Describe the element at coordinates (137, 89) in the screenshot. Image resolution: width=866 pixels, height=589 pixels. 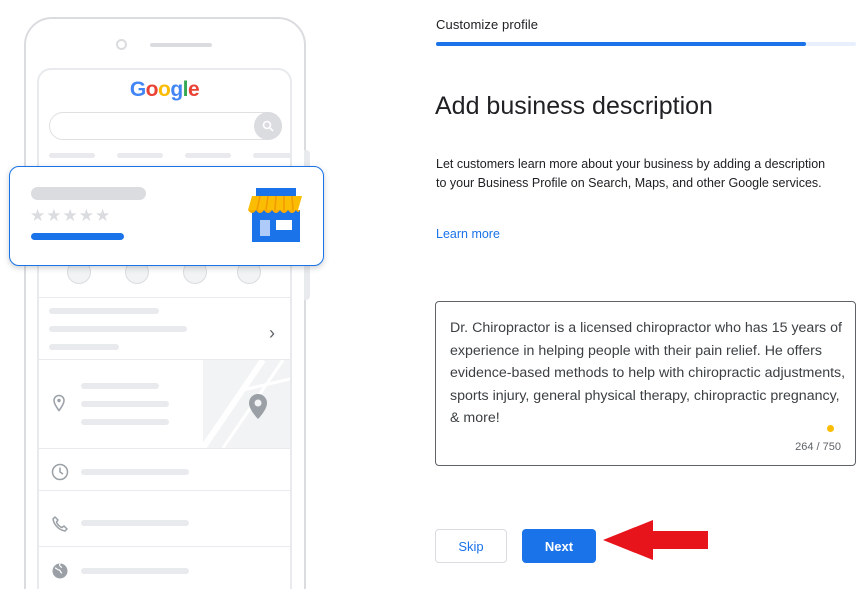
I see `logo-letter: G` at that location.